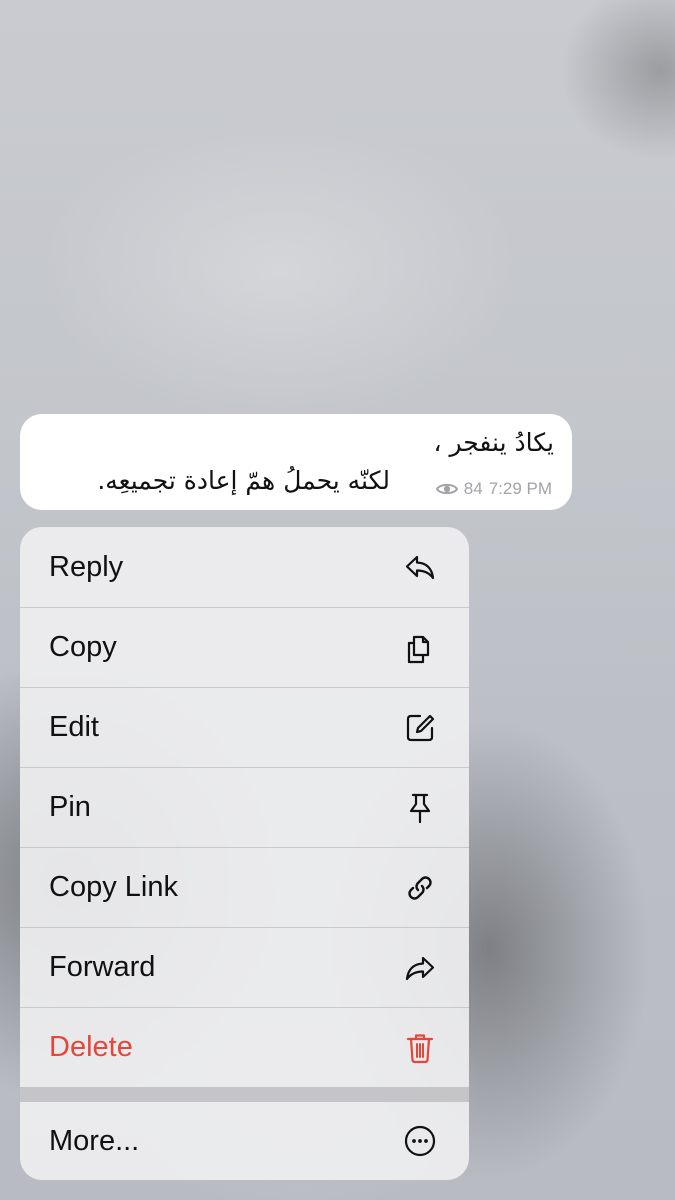  What do you see at coordinates (520, 488) in the screenshot?
I see `message-time: 7:29 PM` at bounding box center [520, 488].